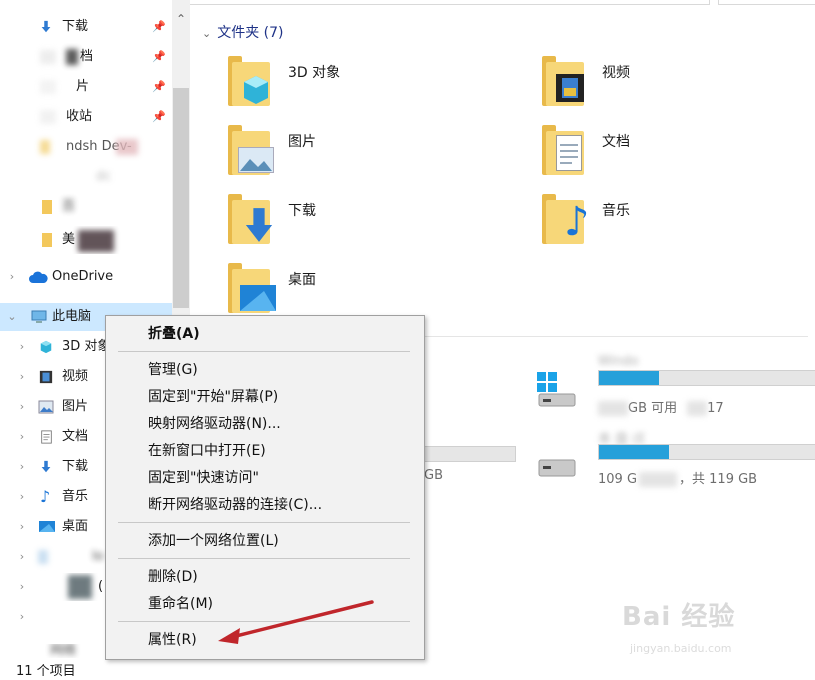  What do you see at coordinates (314, 73) in the screenshot?
I see `folder-label: 3D 对象` at bounding box center [314, 73].